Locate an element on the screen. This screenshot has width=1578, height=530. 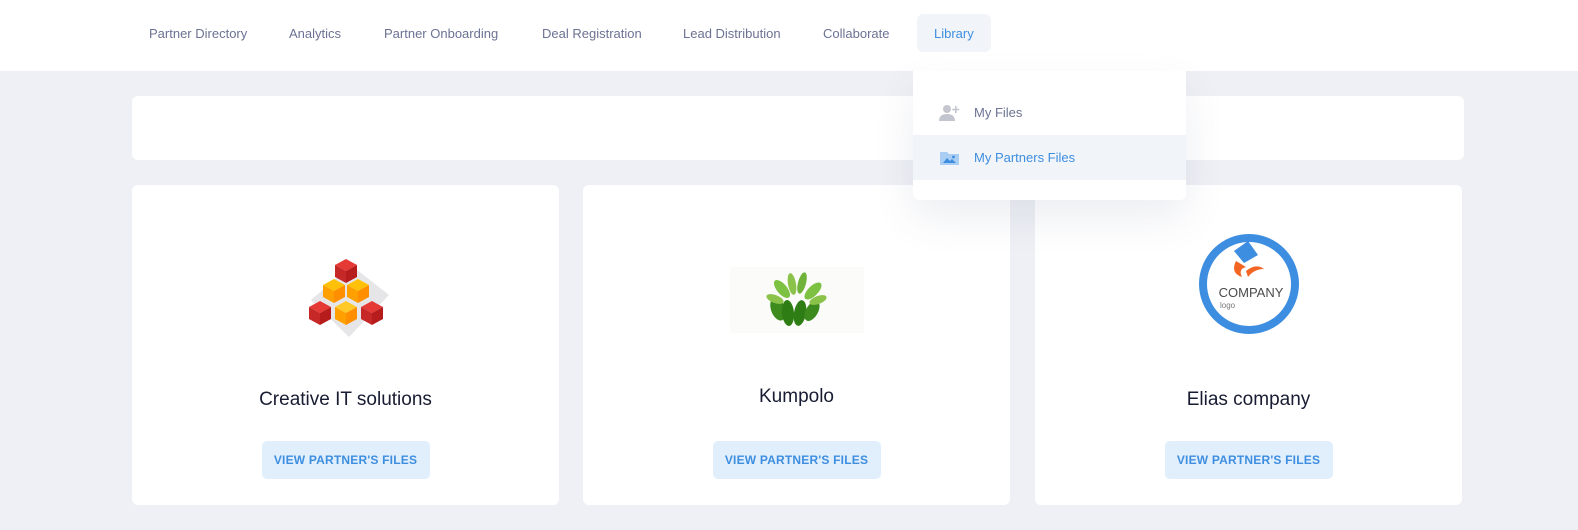
partner-name: Creative IT solutions is located at coordinates (345, 399).